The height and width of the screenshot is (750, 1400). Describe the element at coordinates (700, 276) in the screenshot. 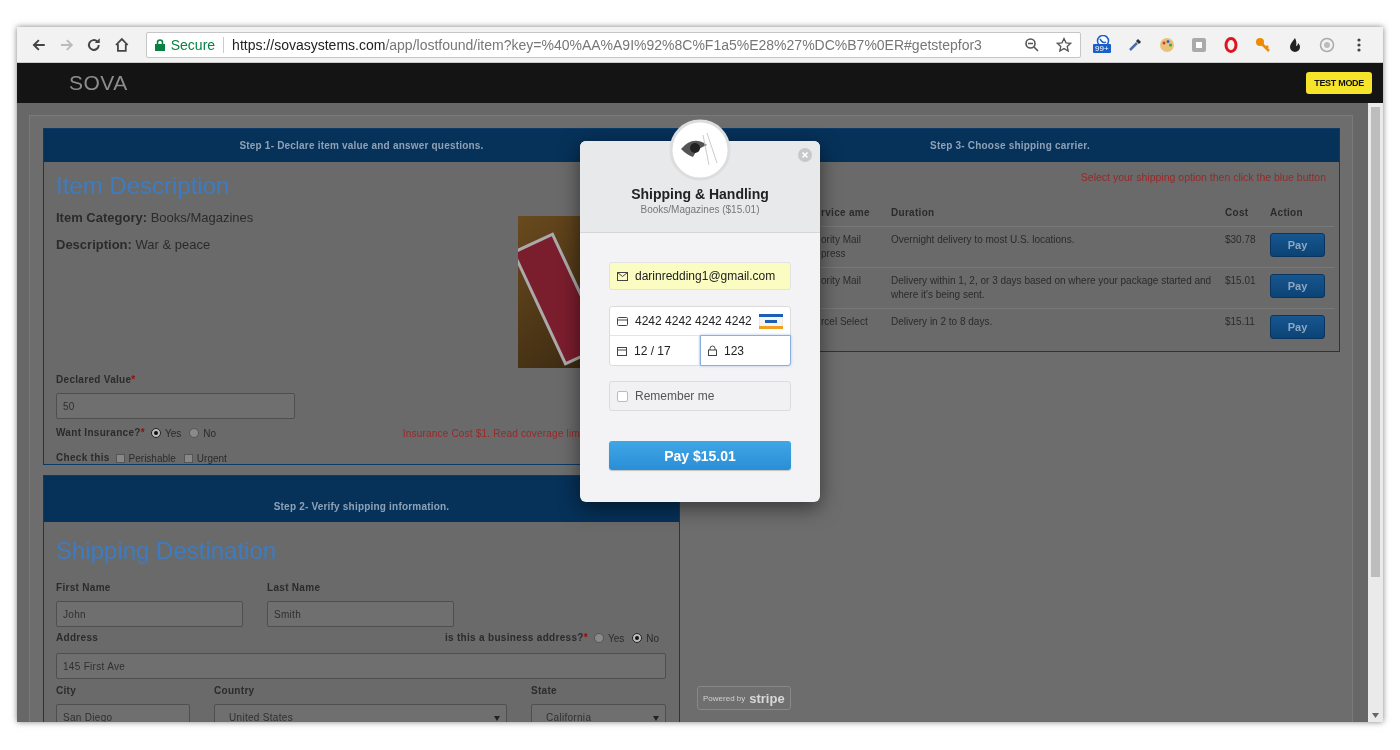

I see `email-field: darinredding1@gmail.com` at that location.